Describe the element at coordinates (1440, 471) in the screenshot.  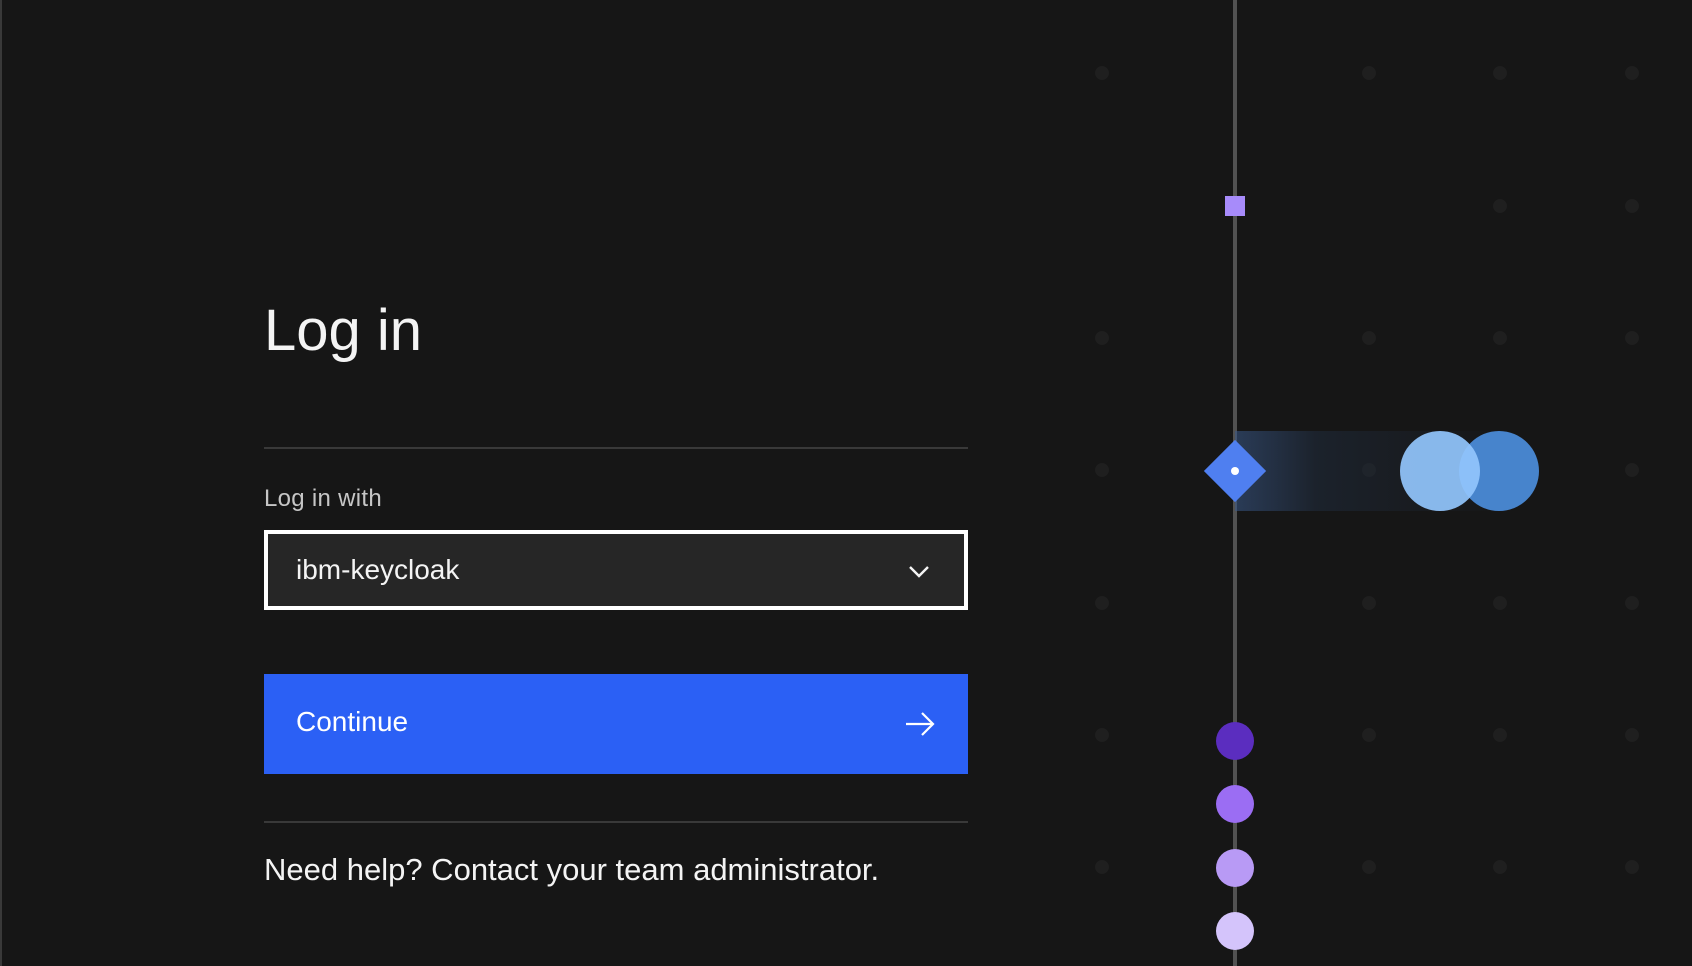
I see `light-blue-circle` at that location.